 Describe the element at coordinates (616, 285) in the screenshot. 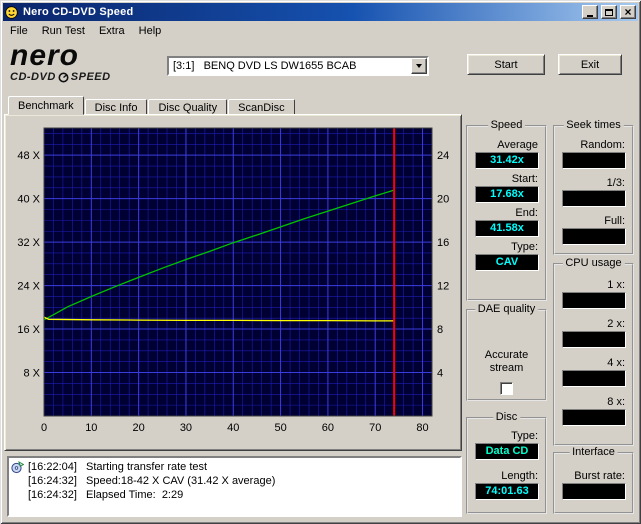

I see `cpu-1x-label: 1 x:` at that location.